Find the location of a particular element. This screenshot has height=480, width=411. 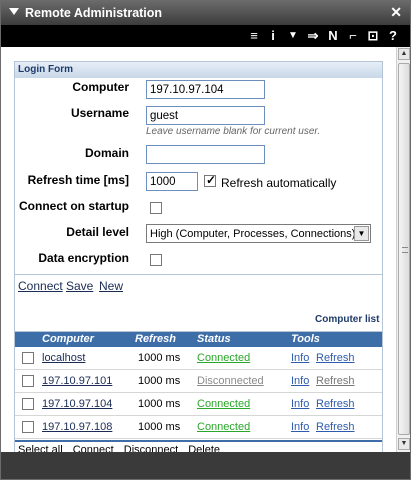

connect-selected-link: Connect is located at coordinates (93, 448).